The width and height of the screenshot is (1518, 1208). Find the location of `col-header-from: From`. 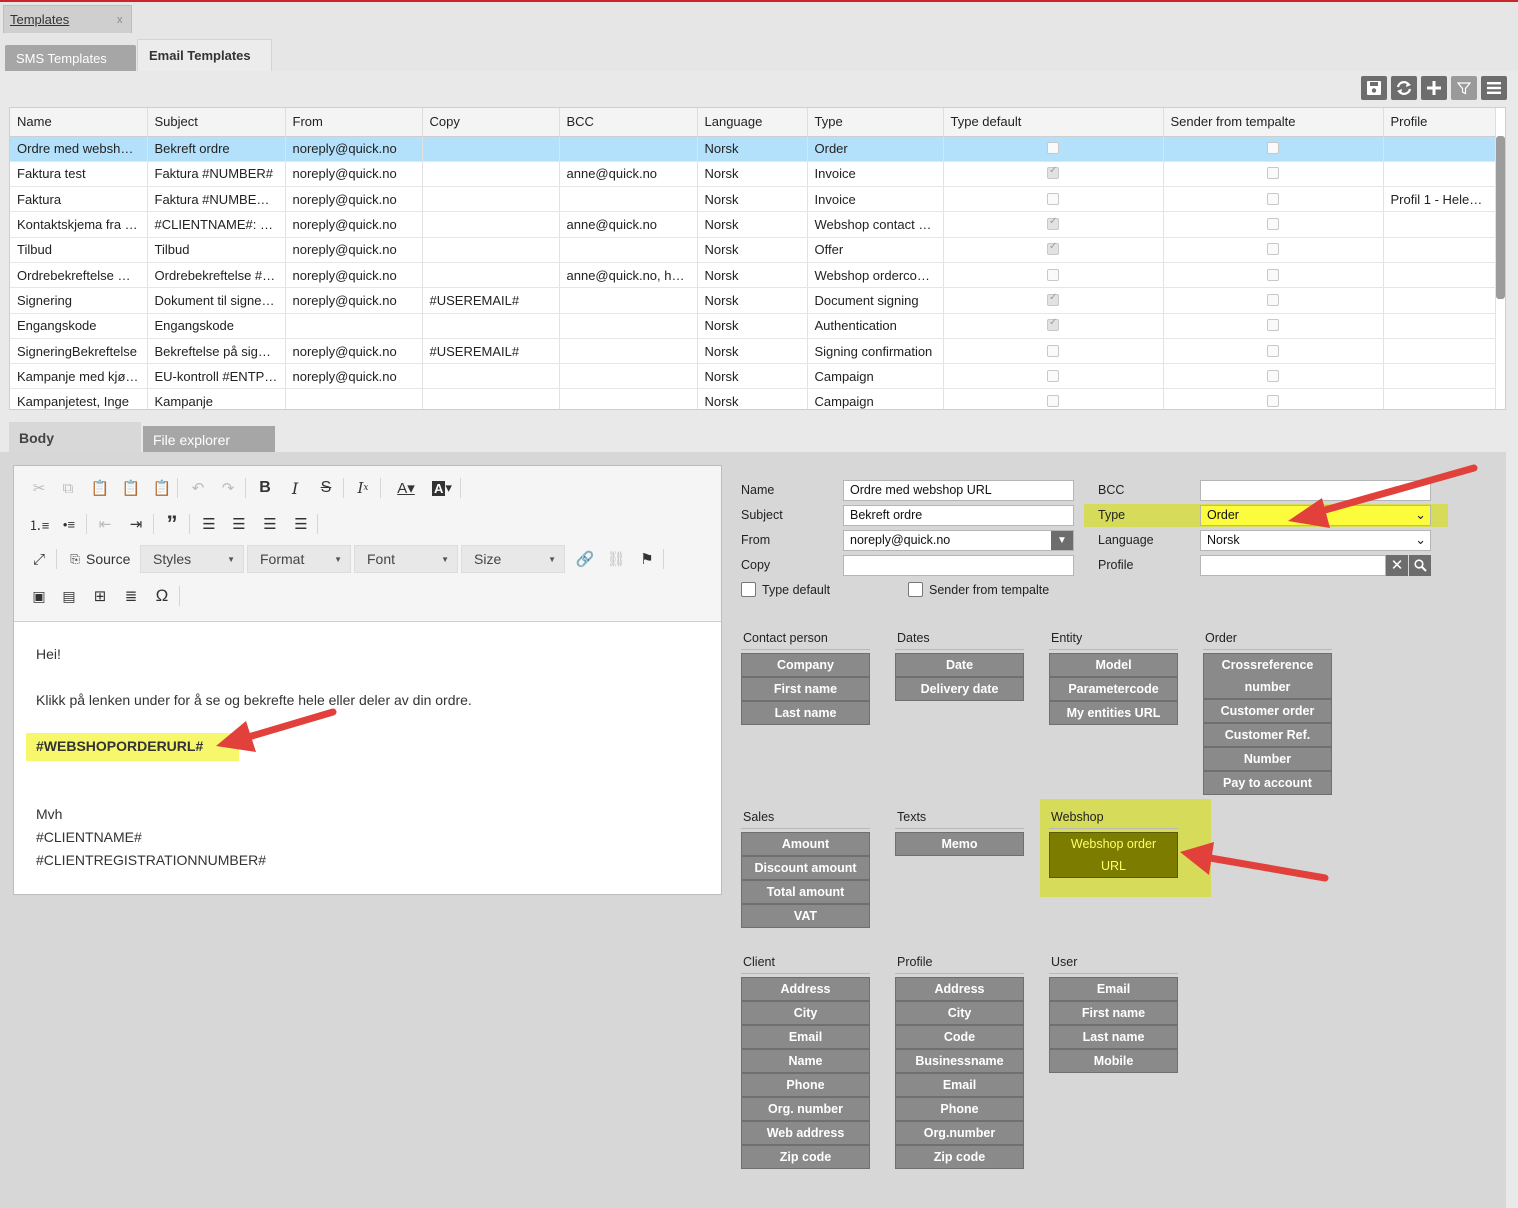

col-header-from: From is located at coordinates (354, 122).